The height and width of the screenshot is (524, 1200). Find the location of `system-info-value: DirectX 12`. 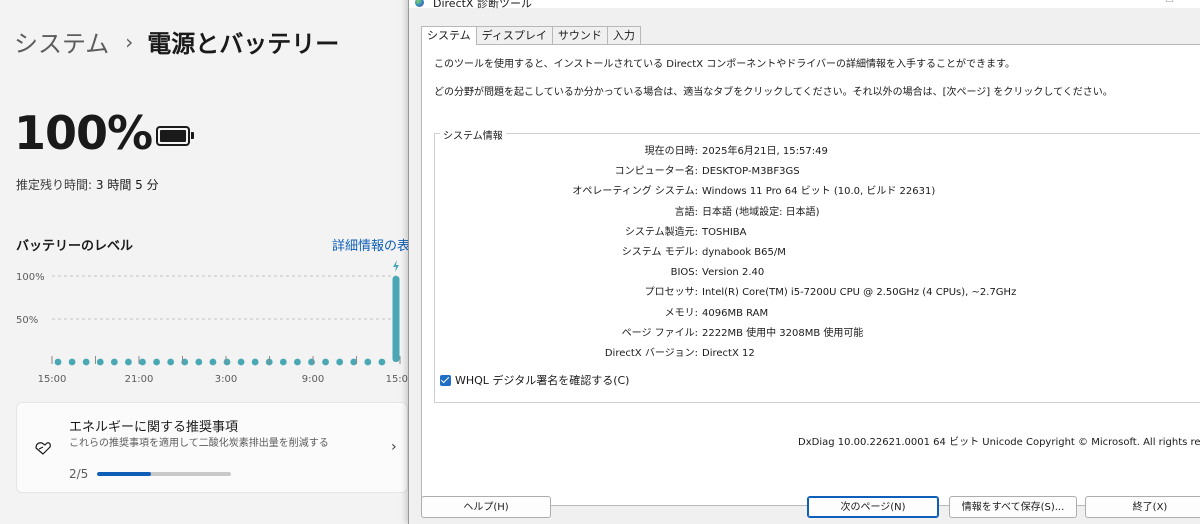

system-info-value: DirectX 12 is located at coordinates (728, 353).